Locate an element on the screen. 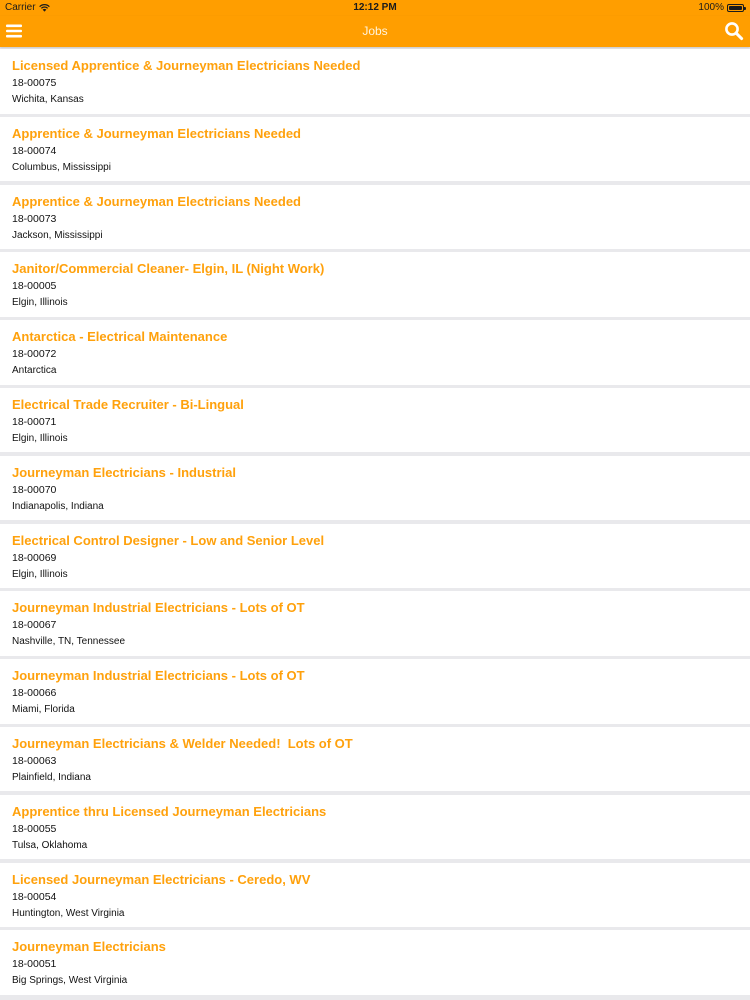  job-location: Tulsa, Oklahoma is located at coordinates (50, 845).